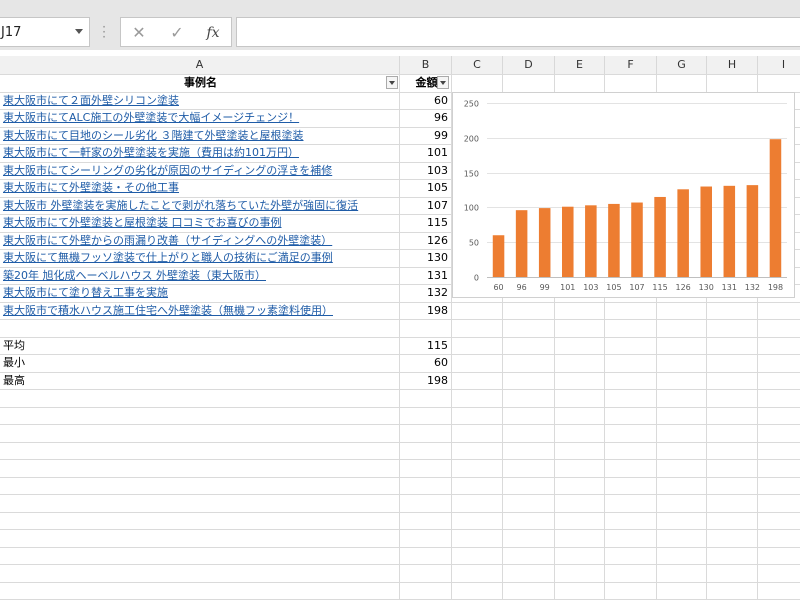 The width and height of the screenshot is (800, 600). What do you see at coordinates (426, 310) in the screenshot?
I see `amount-cell: 198` at bounding box center [426, 310].